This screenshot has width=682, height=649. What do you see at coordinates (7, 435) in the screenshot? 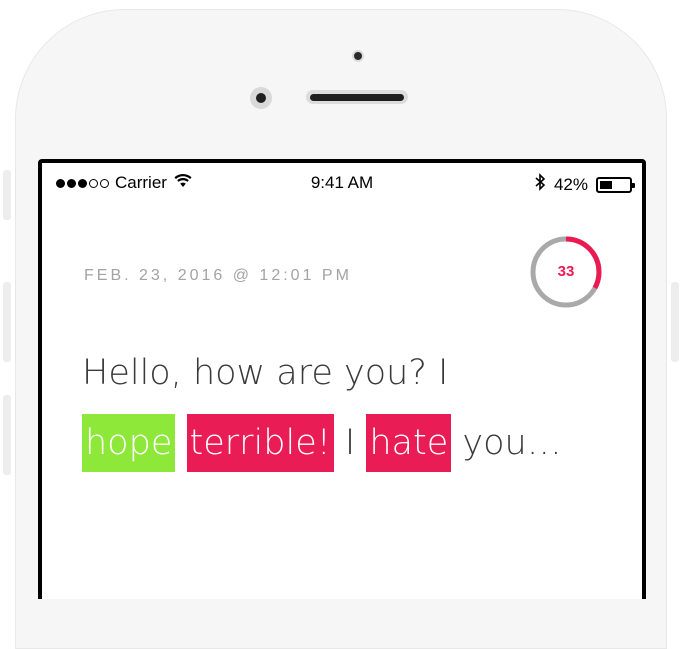
I see `volume-down-button` at bounding box center [7, 435].